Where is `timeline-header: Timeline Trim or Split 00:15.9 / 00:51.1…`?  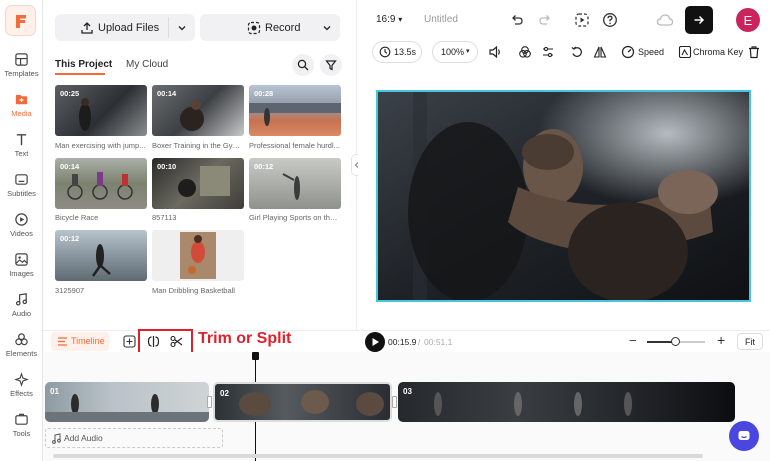
timeline-header: Timeline Trim or Split 00:15.9 / 00:51.1… is located at coordinates (406, 342).